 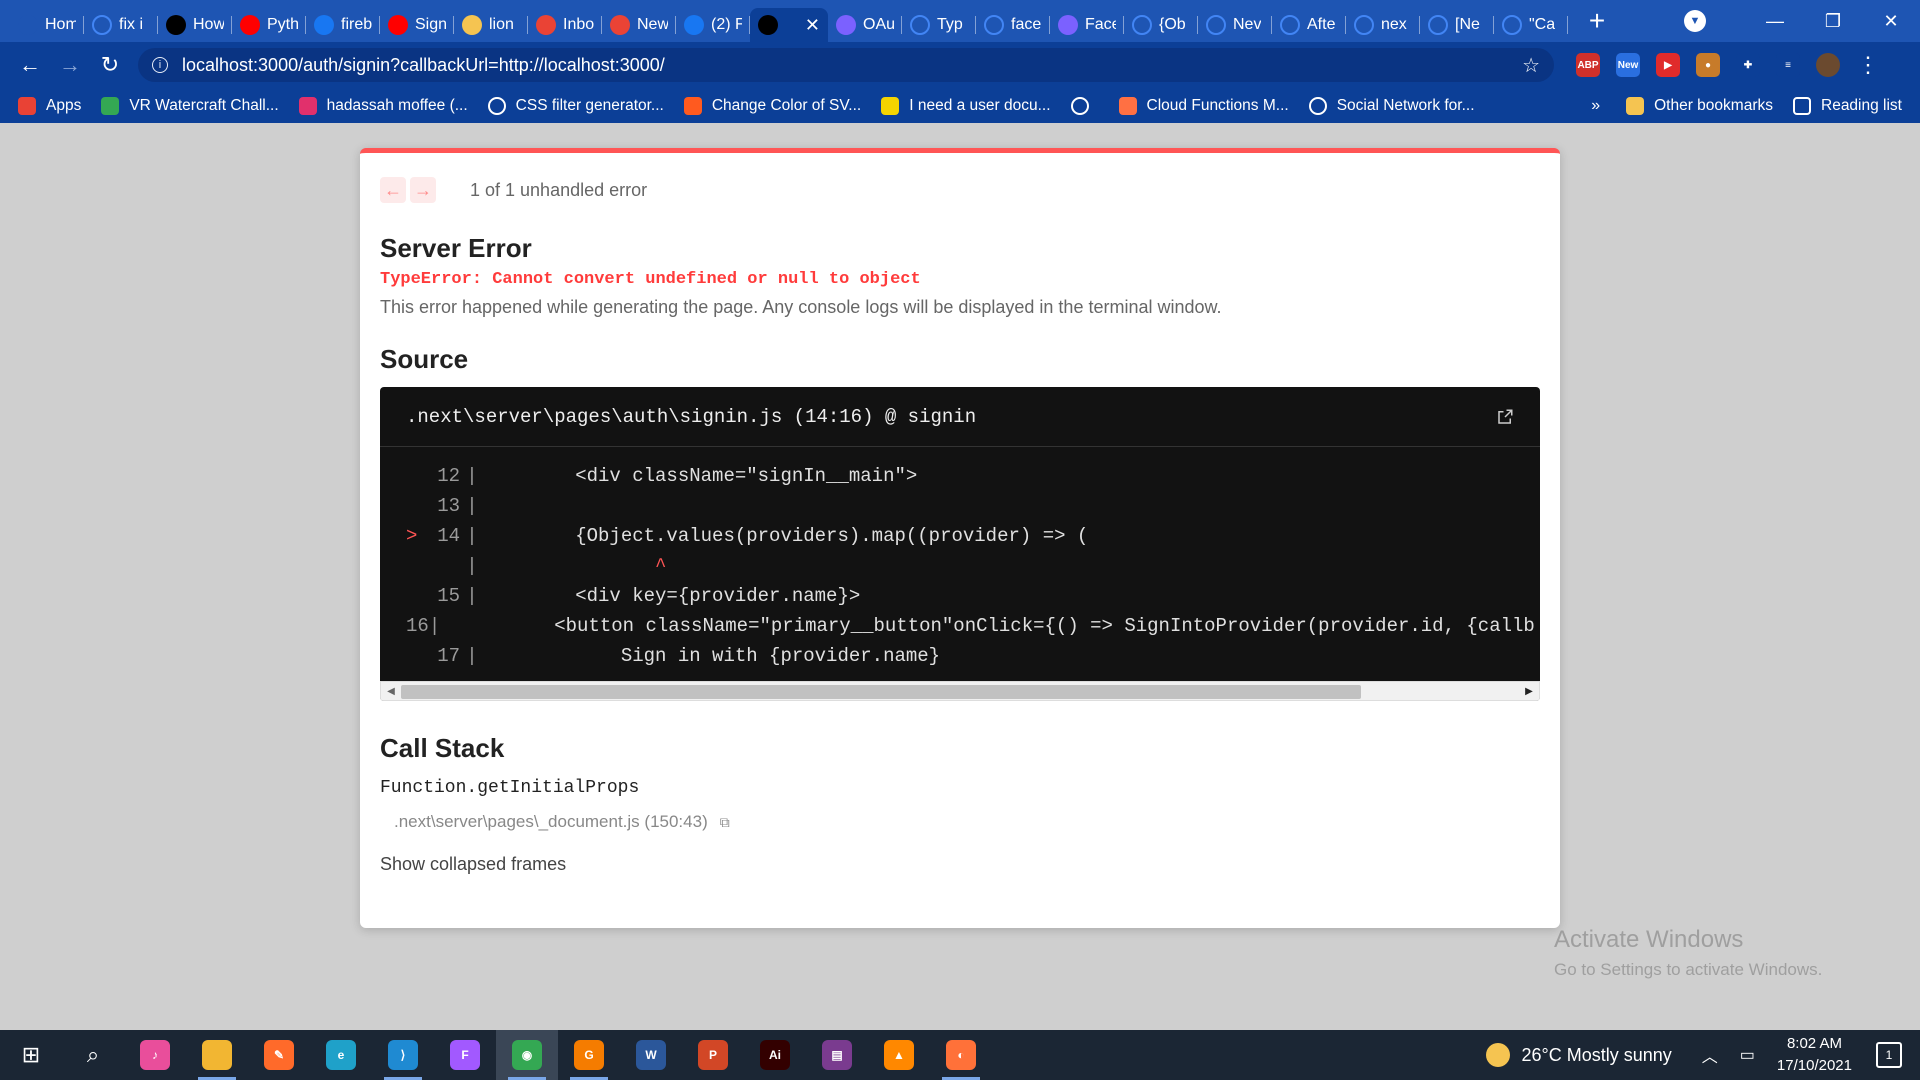 What do you see at coordinates (1668, 65) in the screenshot?
I see `video-icon: ▶` at bounding box center [1668, 65].